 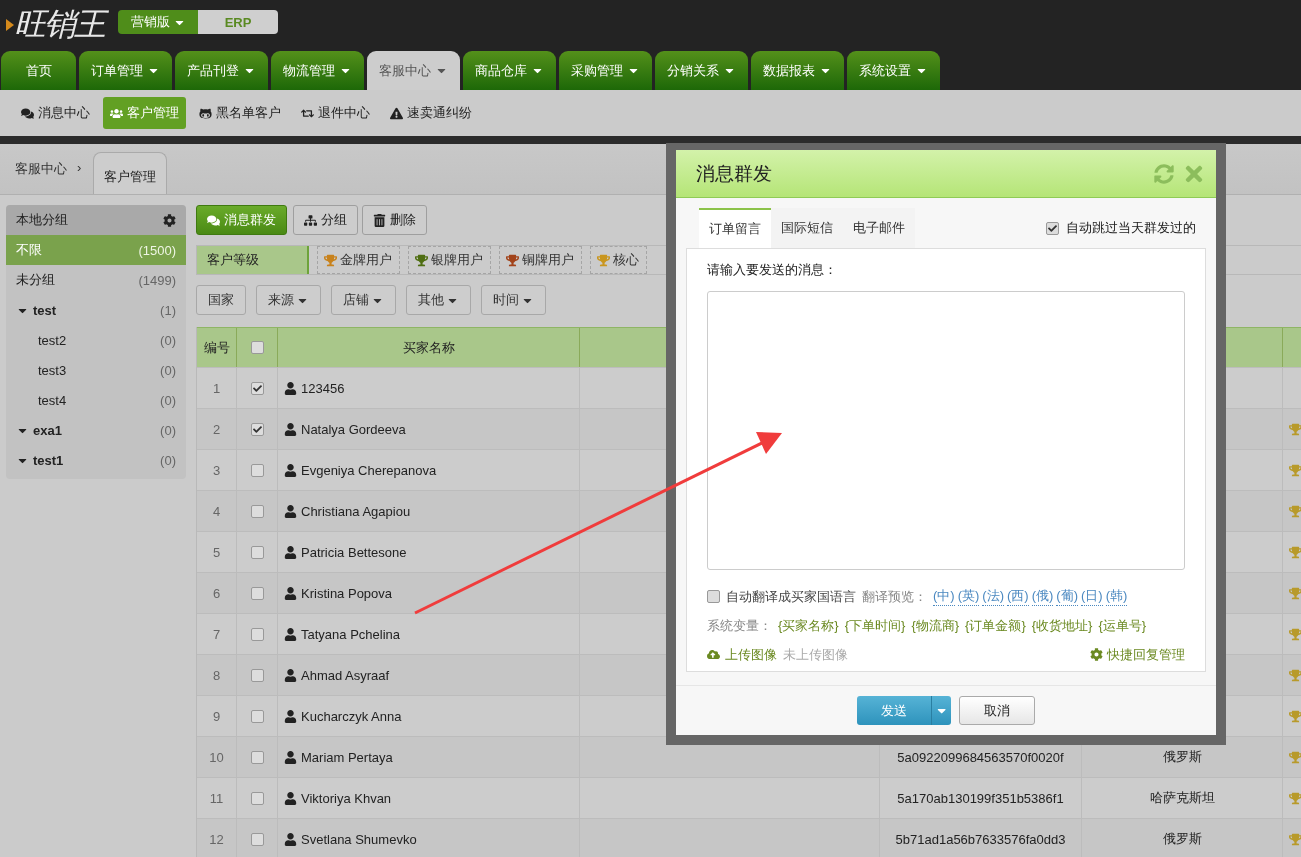 What do you see at coordinates (739, 625) in the screenshot?
I see `variables-label: 系统变量：` at bounding box center [739, 625].